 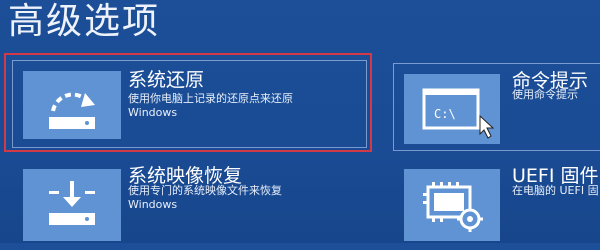 I want to click on tile-description: 在电脑的 UEFI 固, so click(x=555, y=190).